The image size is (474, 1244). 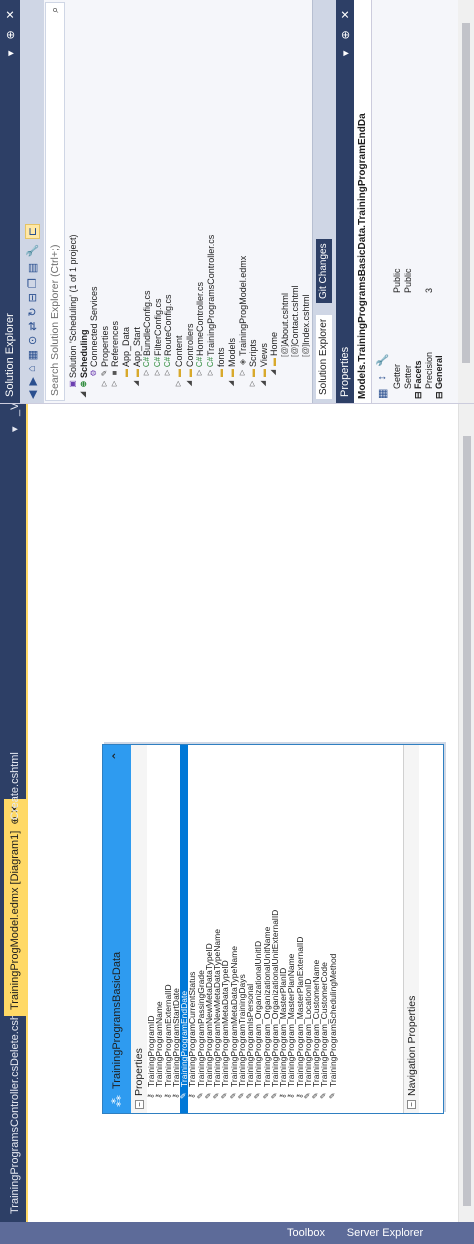 What do you see at coordinates (382, 360) in the screenshot?
I see `wrench-icon: 🔧` at bounding box center [382, 360].